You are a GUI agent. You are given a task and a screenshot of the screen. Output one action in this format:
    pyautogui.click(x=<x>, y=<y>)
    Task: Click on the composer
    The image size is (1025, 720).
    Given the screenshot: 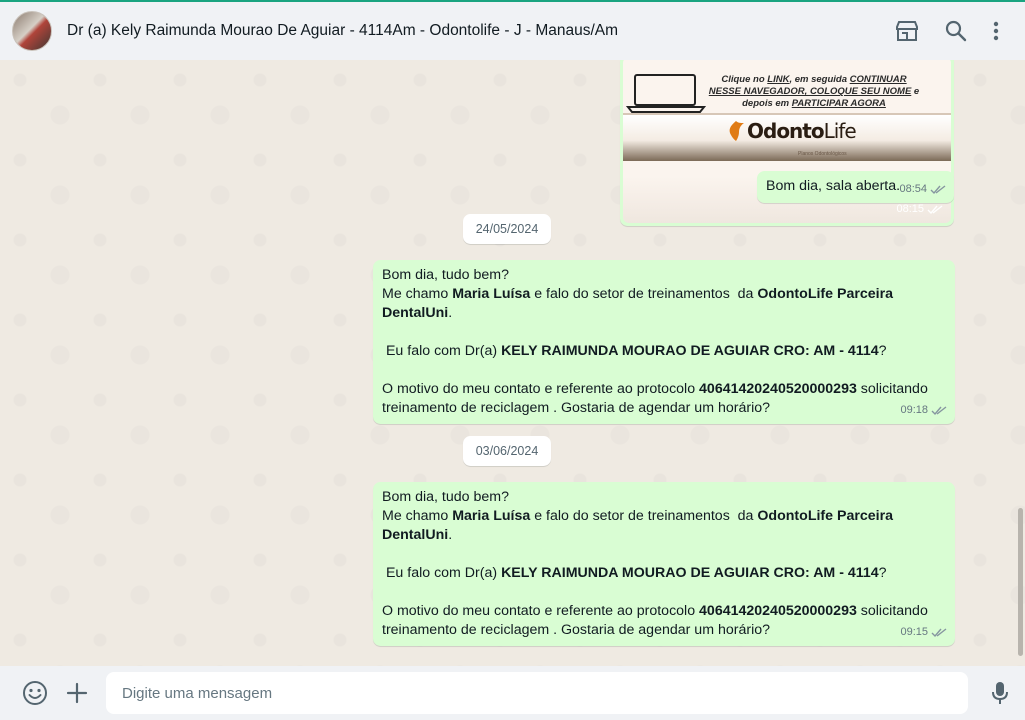 What is the action you would take?
    pyautogui.click(x=512, y=693)
    